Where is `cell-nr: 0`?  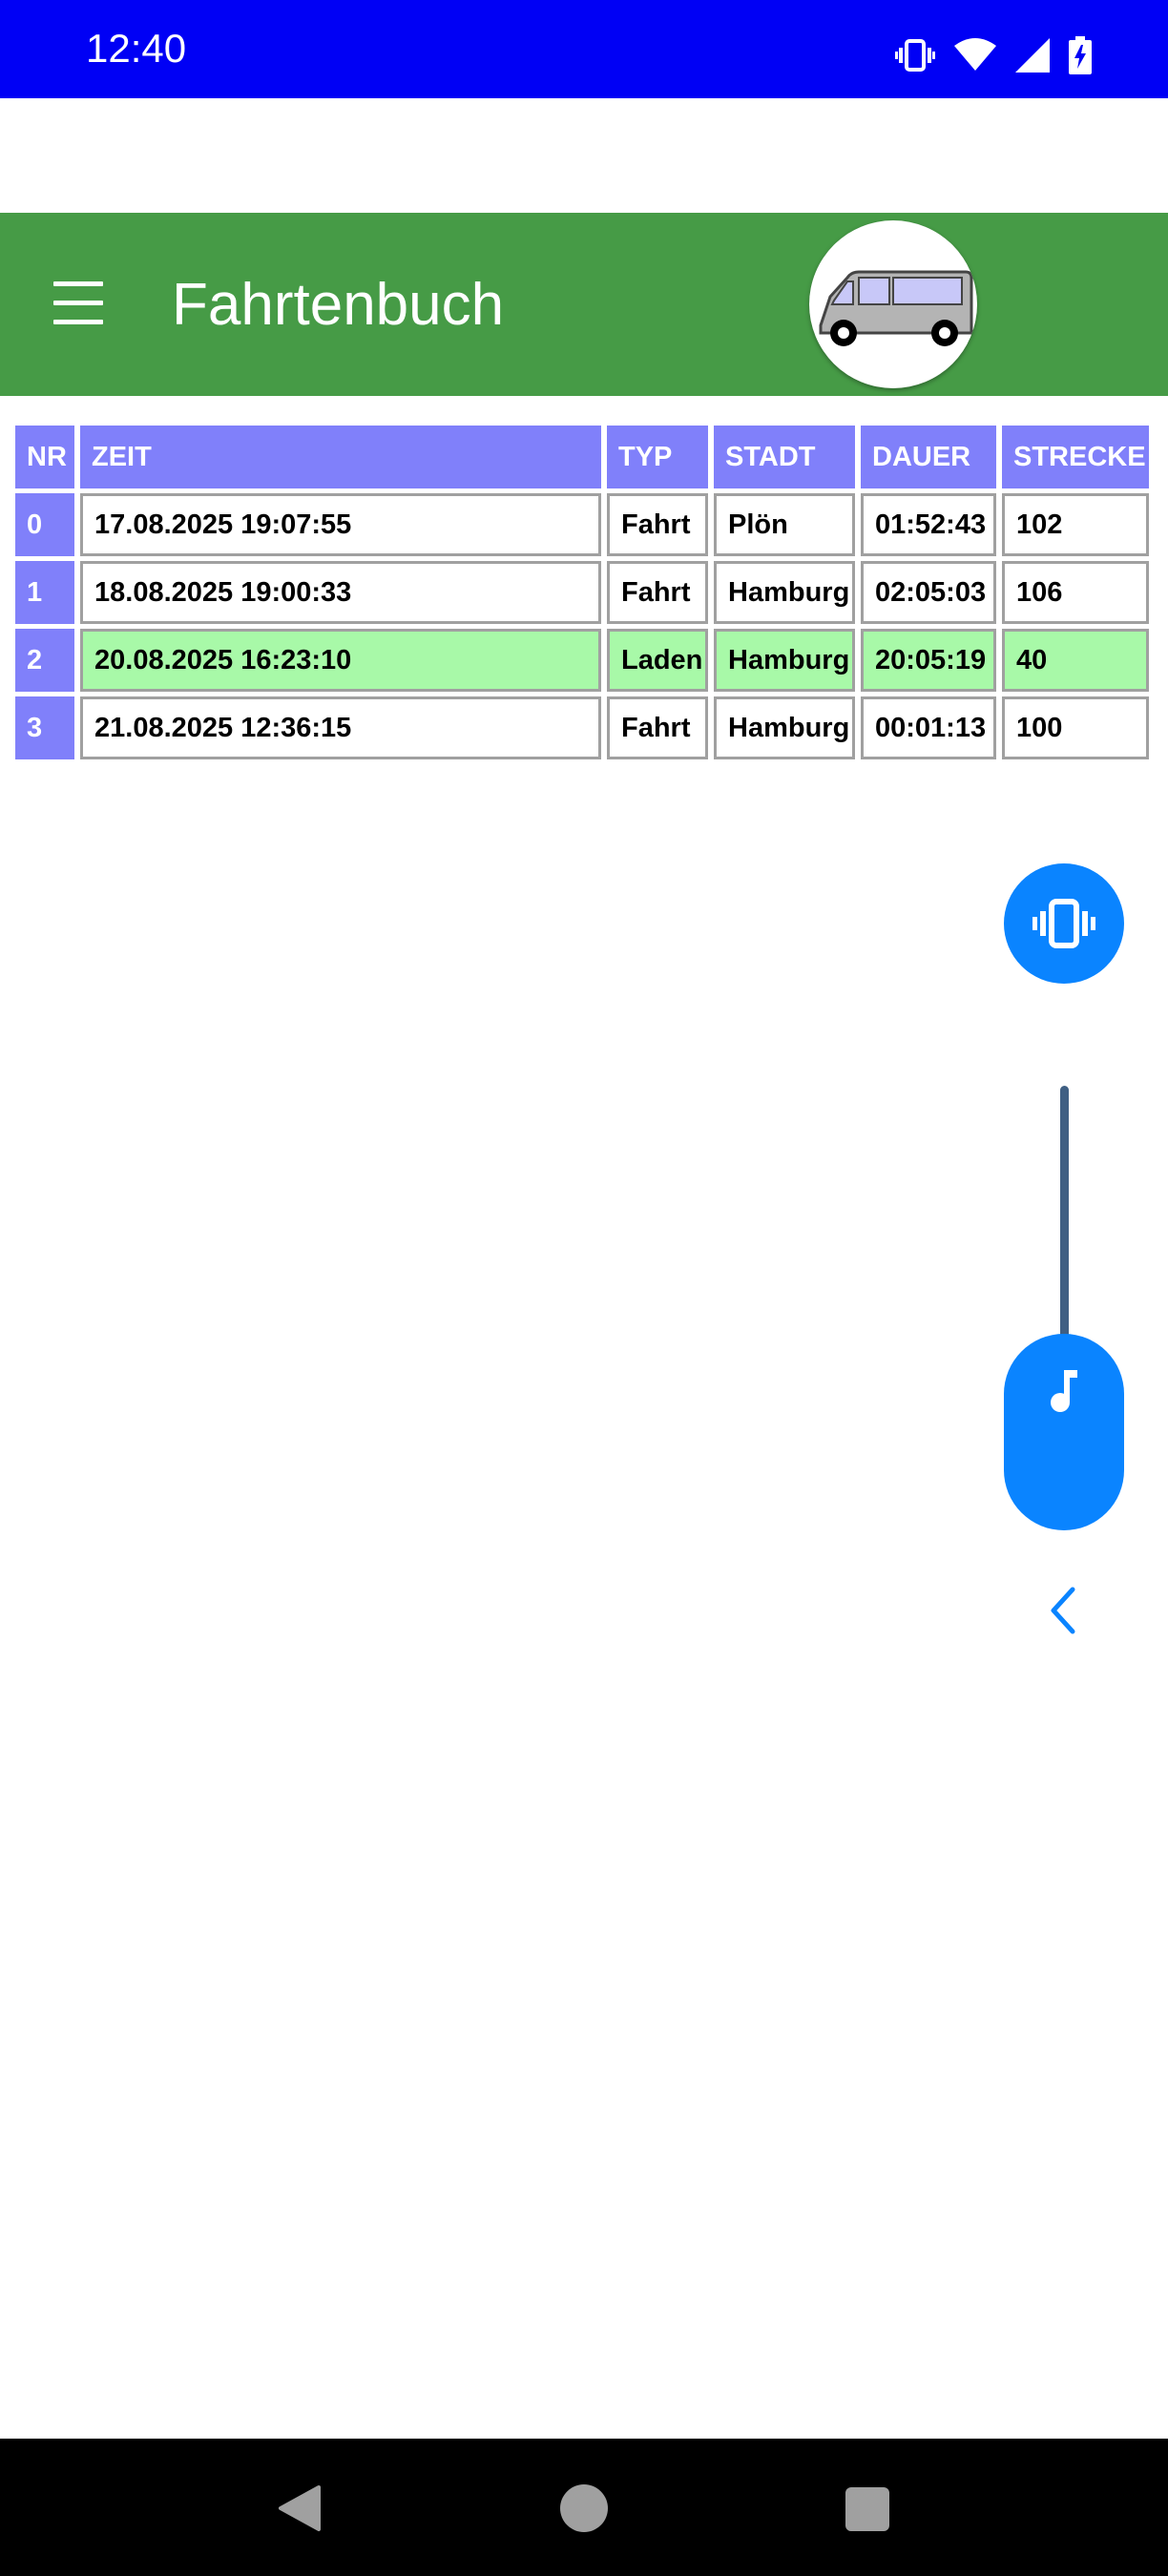
cell-nr: 0 is located at coordinates (44, 524).